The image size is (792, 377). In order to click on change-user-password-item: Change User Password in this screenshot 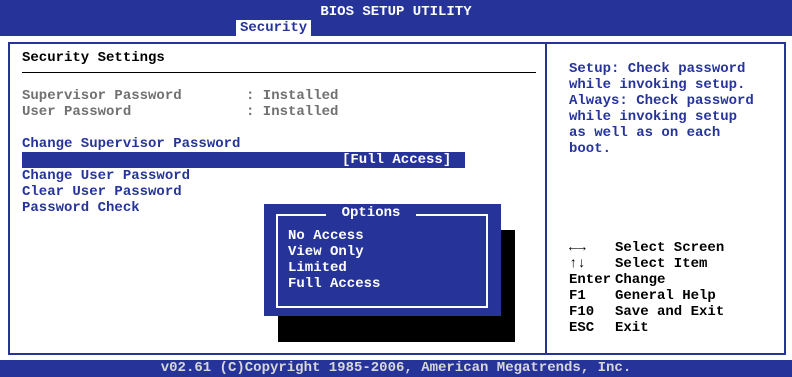, I will do `click(106, 176)`.